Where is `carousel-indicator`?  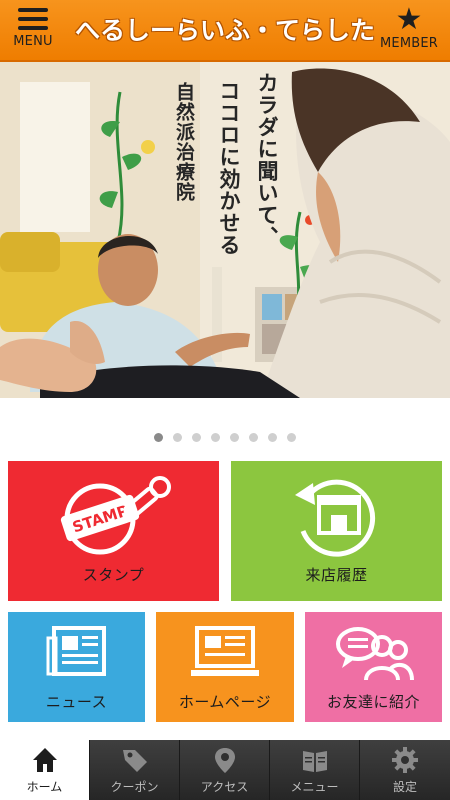 carousel-indicator is located at coordinates (225, 439).